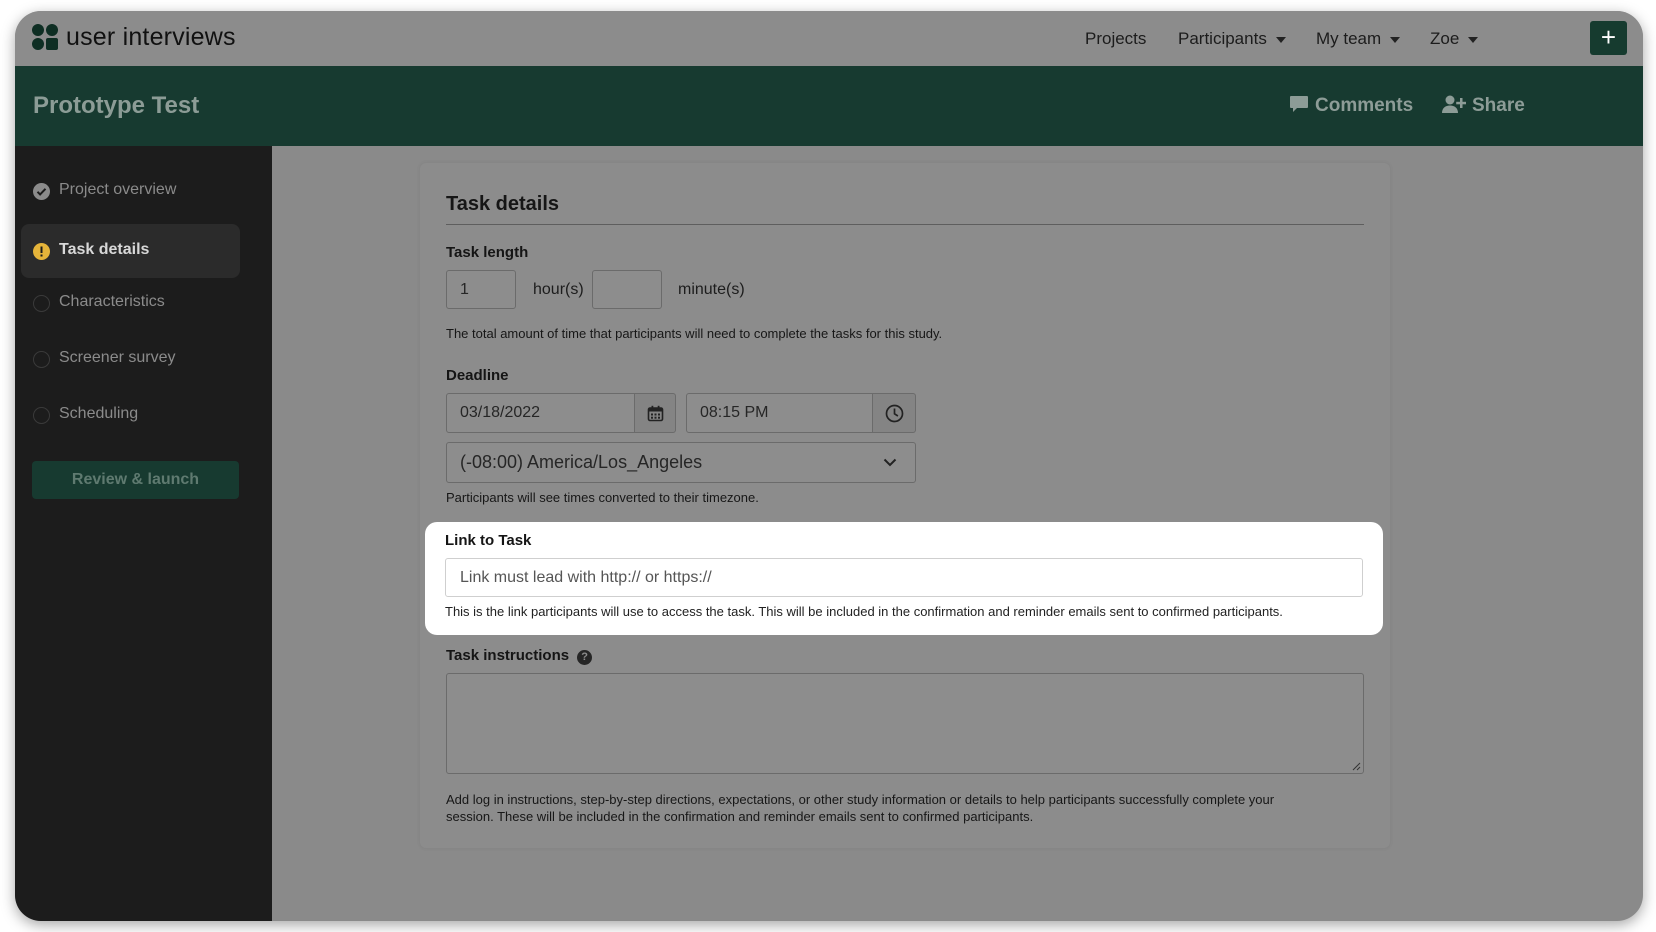  What do you see at coordinates (116, 105) in the screenshot?
I see `project-title: Prototype Test` at bounding box center [116, 105].